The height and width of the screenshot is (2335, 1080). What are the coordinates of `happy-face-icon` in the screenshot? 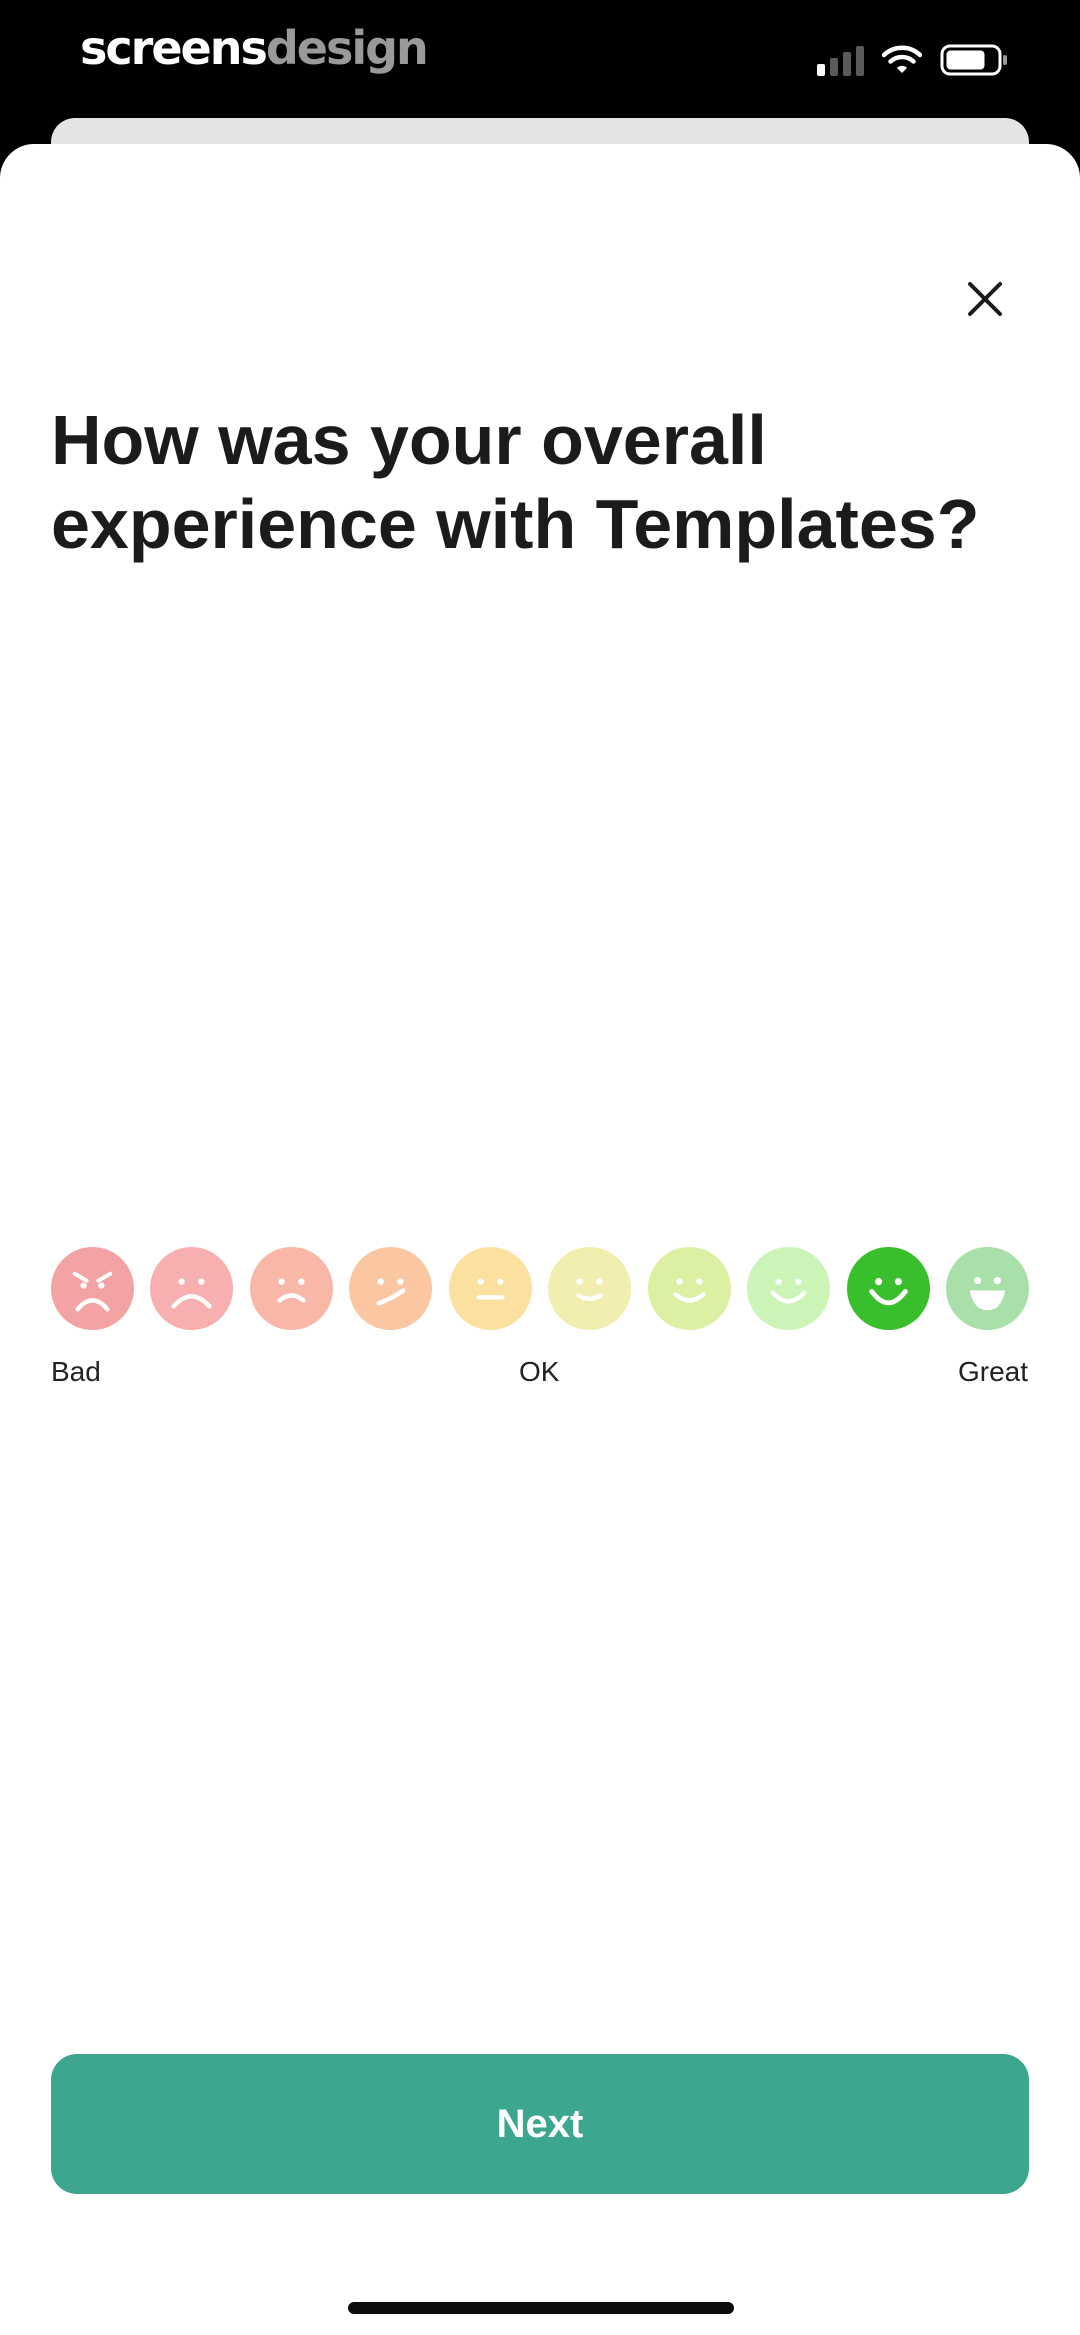 It's located at (789, 1288).